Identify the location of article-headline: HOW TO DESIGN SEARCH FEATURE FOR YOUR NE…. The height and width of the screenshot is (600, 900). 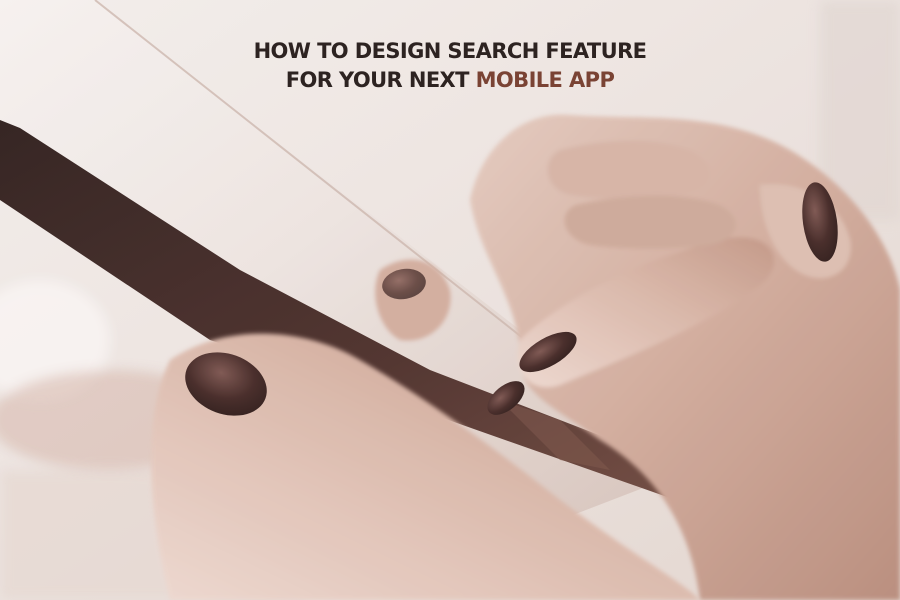
(450, 66).